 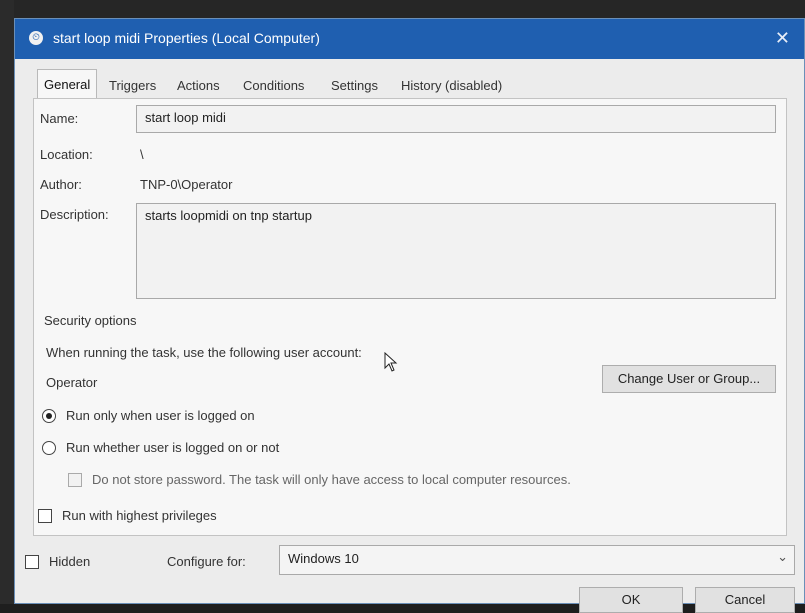 I want to click on hidden-checkbox, so click(x=32, y=562).